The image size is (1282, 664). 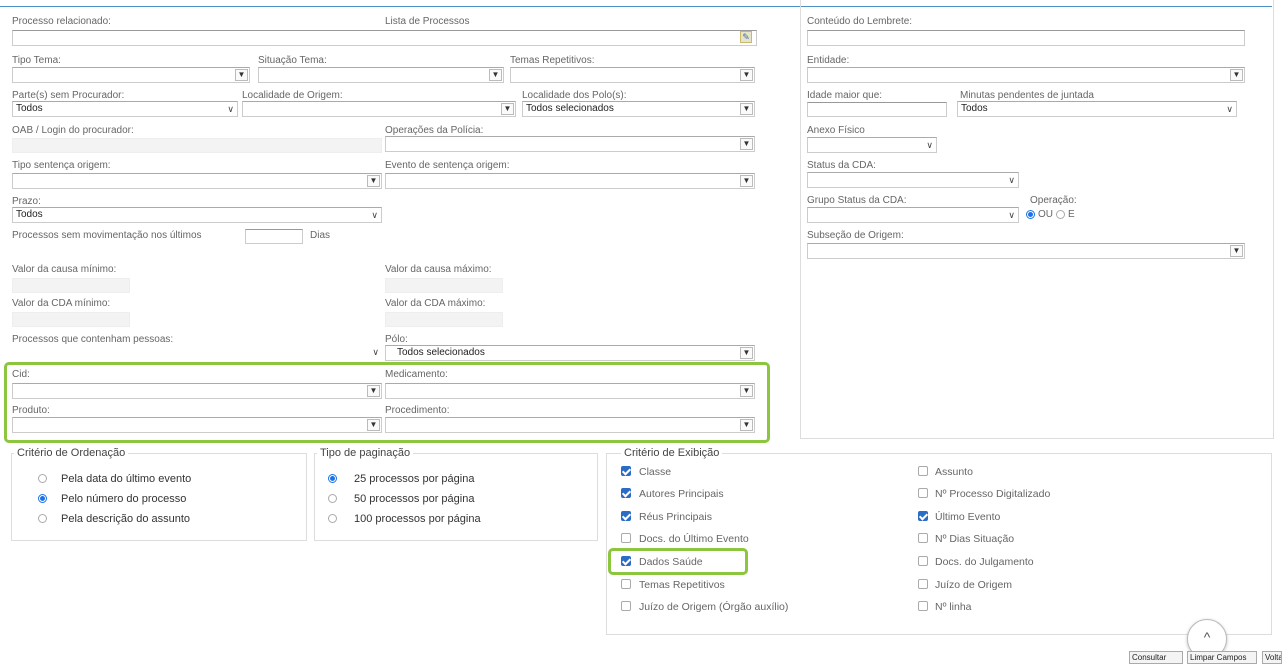 I want to click on partes-sem-procurador-select: Todos ∨, so click(x=125, y=109).